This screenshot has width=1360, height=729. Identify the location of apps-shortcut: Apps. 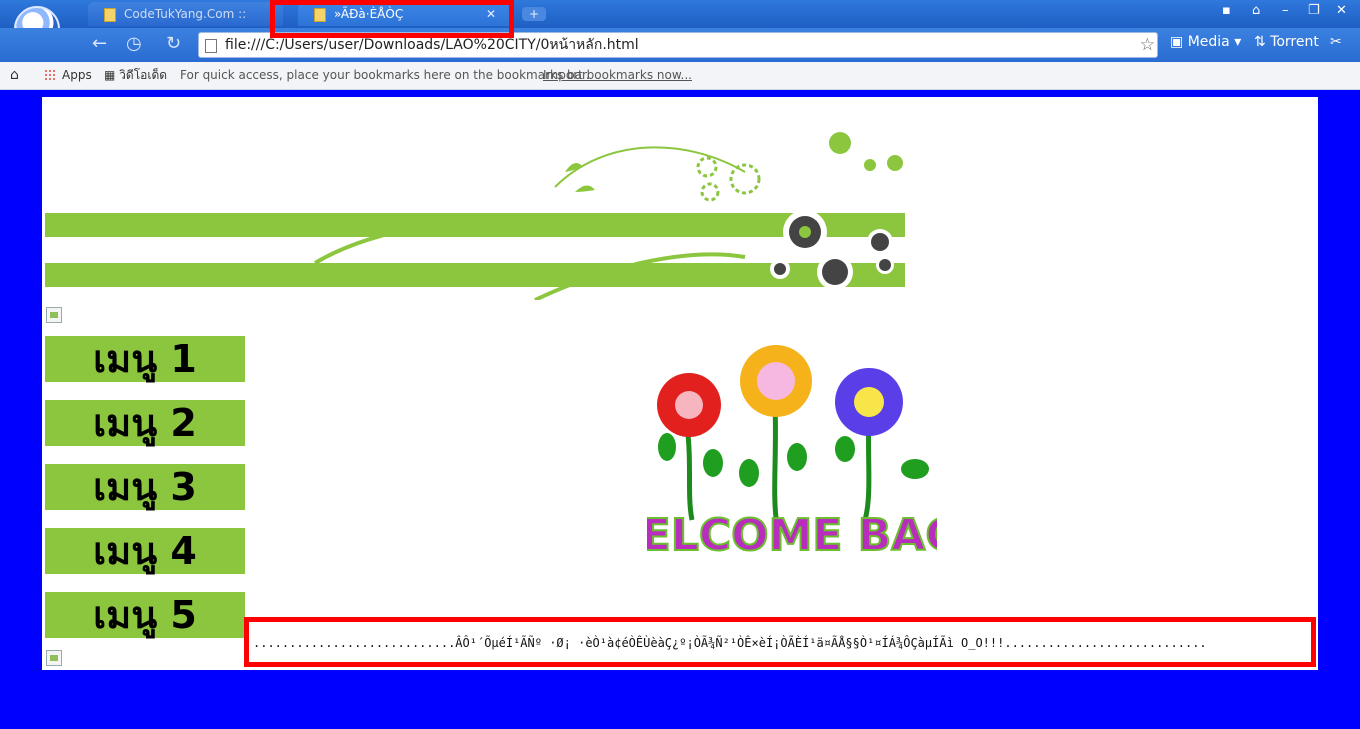
(68, 75).